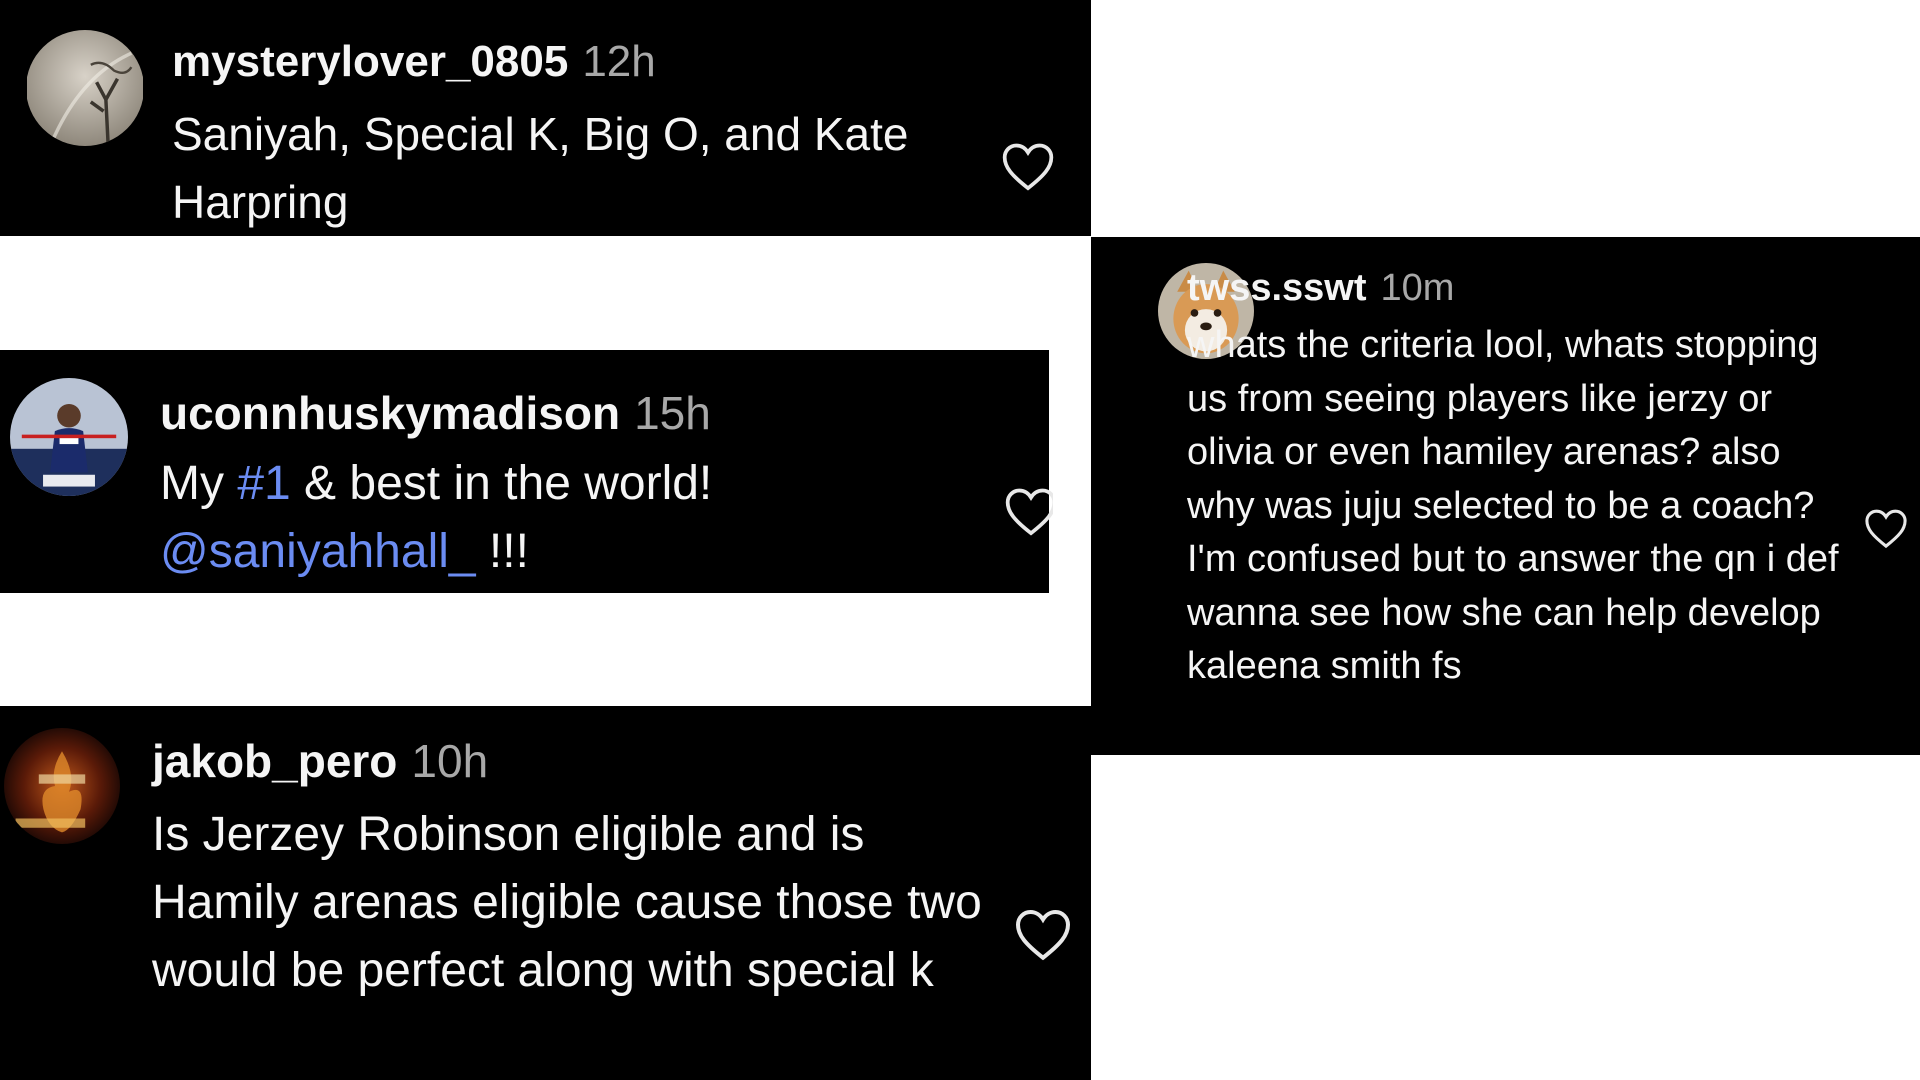 This screenshot has width=1920, height=1080. Describe the element at coordinates (263, 483) in the screenshot. I see `hashtag-link: #1` at that location.